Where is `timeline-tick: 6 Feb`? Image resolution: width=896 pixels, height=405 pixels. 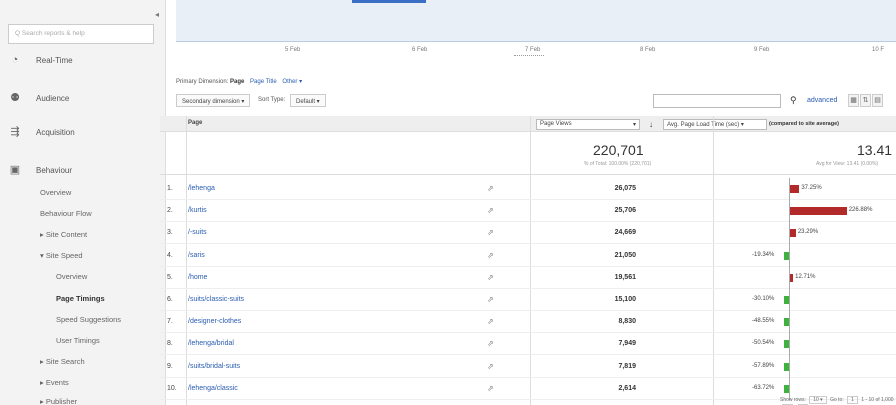 timeline-tick: 6 Feb is located at coordinates (420, 50).